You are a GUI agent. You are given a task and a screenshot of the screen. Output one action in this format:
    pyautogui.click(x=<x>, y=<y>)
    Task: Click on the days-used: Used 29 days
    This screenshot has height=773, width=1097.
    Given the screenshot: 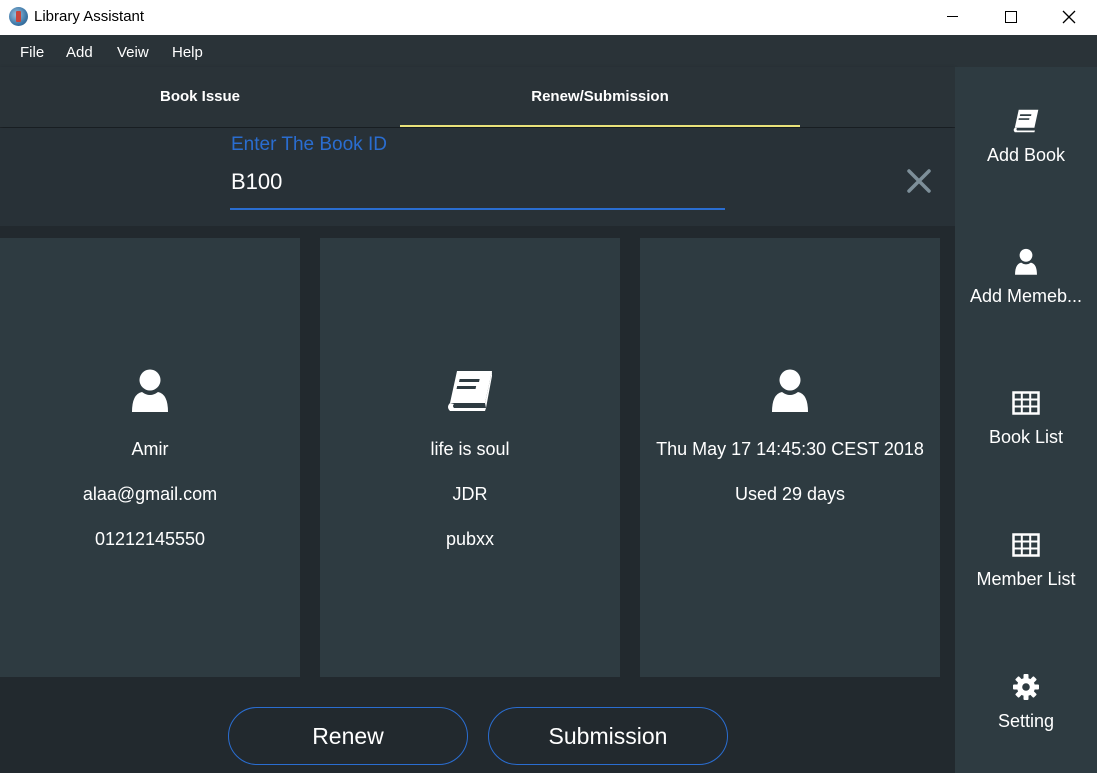 What is the action you would take?
    pyautogui.click(x=790, y=494)
    